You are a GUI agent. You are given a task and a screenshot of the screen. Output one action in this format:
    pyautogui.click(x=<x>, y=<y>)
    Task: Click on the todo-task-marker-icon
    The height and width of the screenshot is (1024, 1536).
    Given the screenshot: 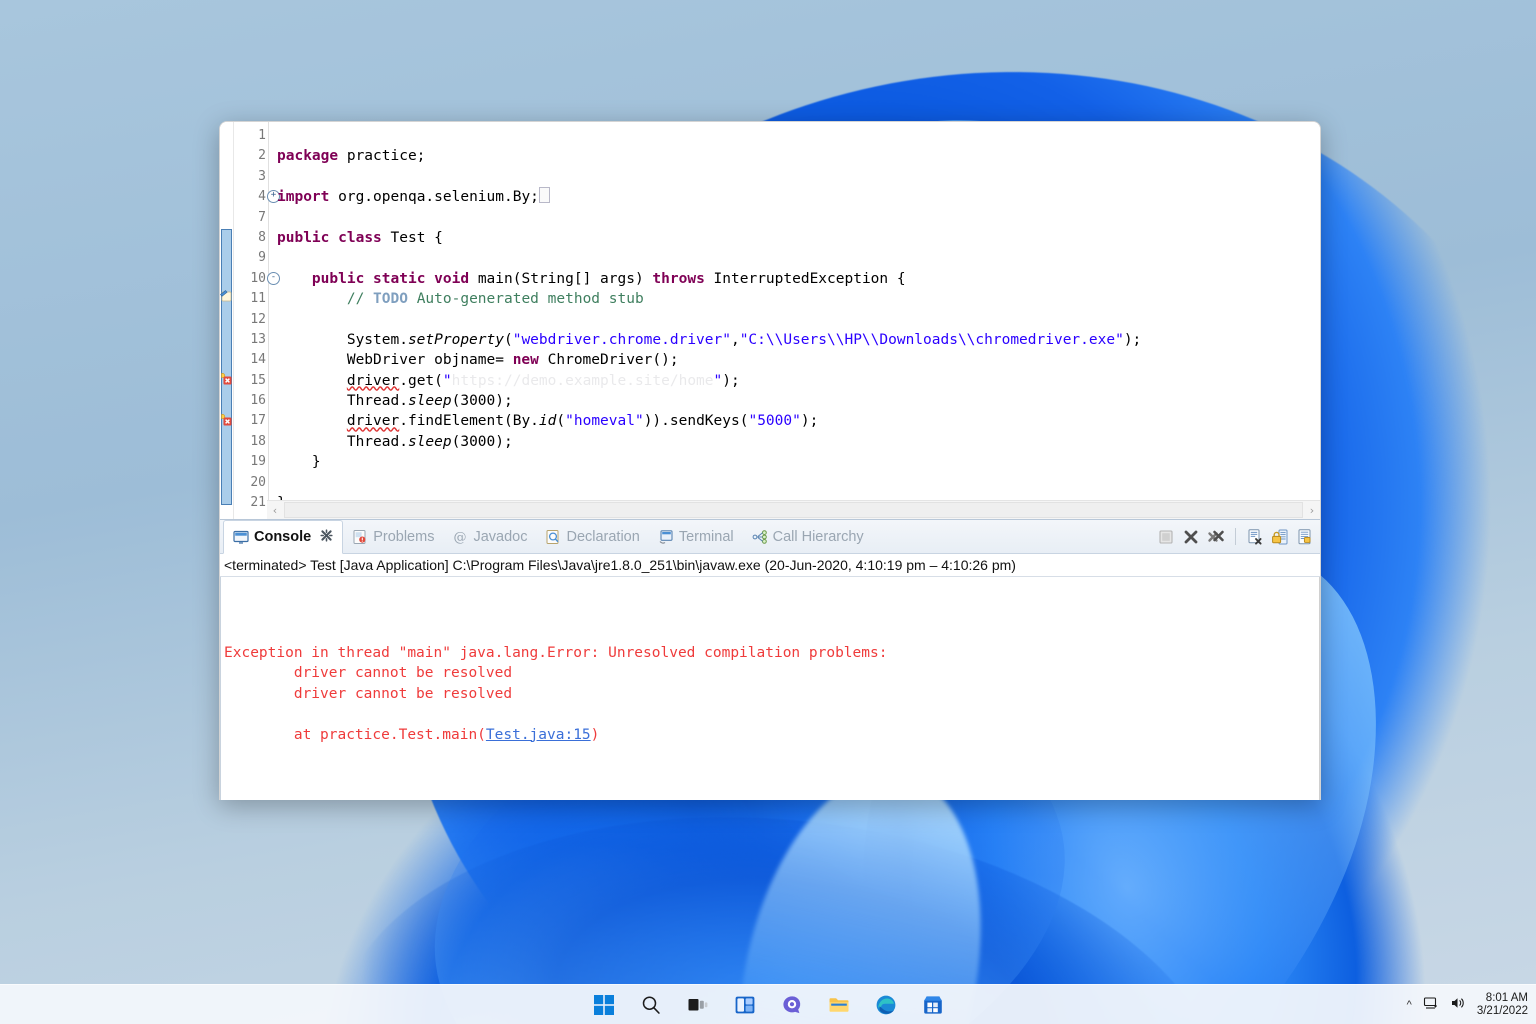 What is the action you would take?
    pyautogui.click(x=226, y=296)
    